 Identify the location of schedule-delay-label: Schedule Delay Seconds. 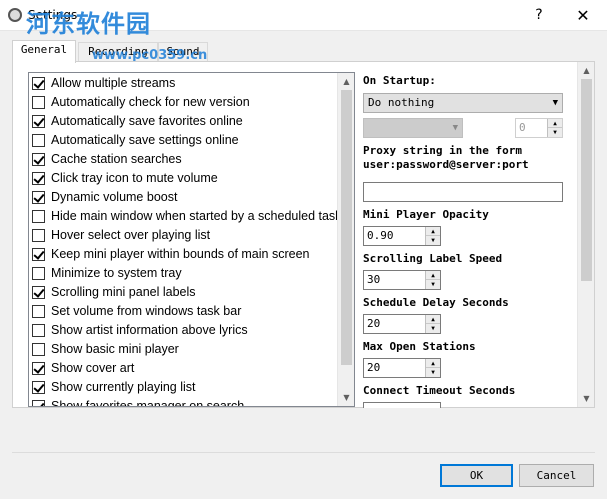
(436, 302).